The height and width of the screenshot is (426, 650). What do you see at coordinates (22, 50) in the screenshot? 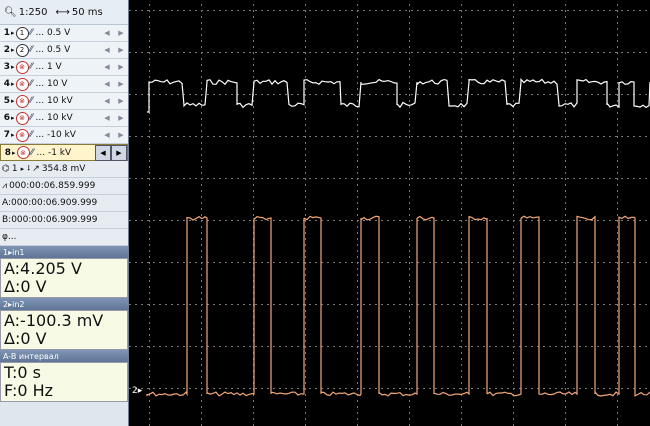
I see `channel-toggle-icon: 2` at bounding box center [22, 50].